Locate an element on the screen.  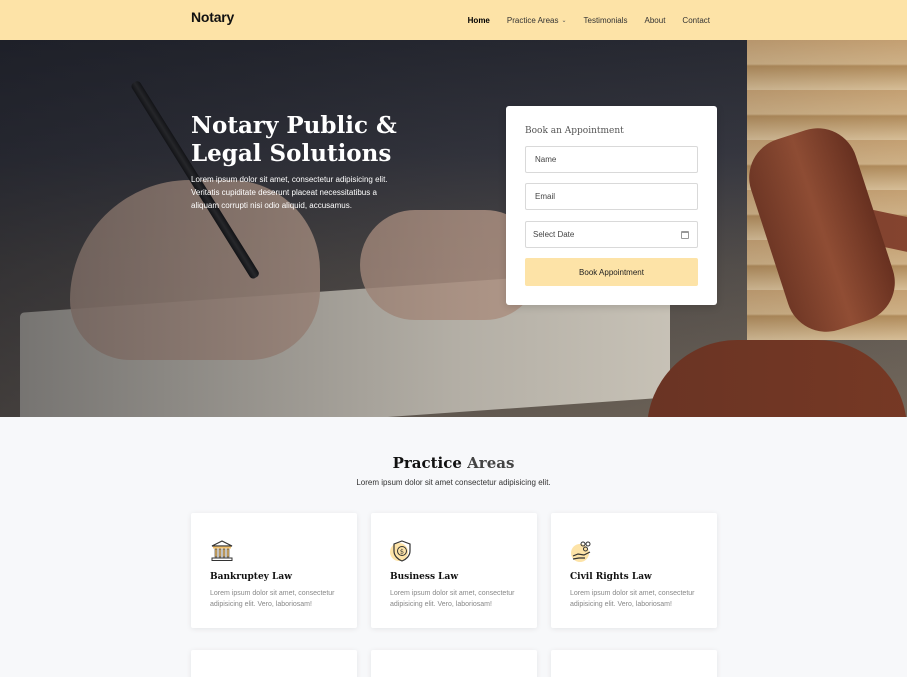
nav-testimonials-label: Testimonials is located at coordinates (605, 20).